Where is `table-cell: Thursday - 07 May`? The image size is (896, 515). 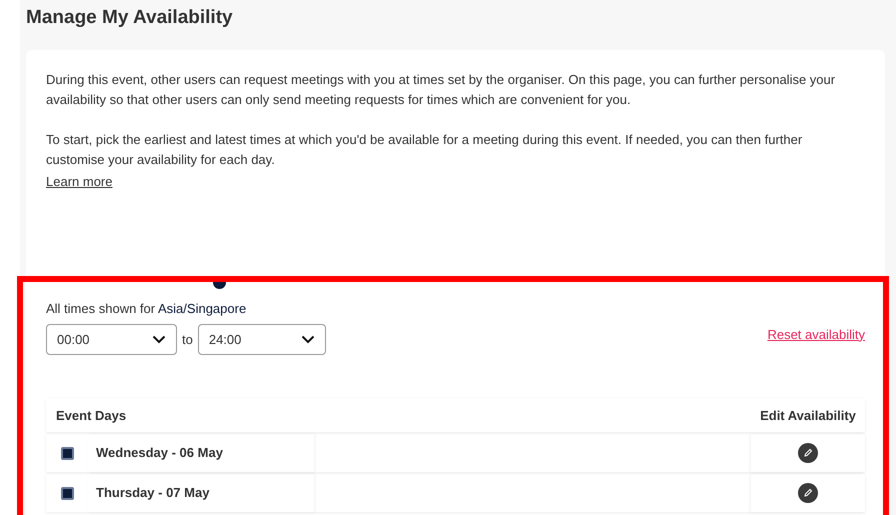
table-cell: Thursday - 07 May is located at coordinates (201, 493).